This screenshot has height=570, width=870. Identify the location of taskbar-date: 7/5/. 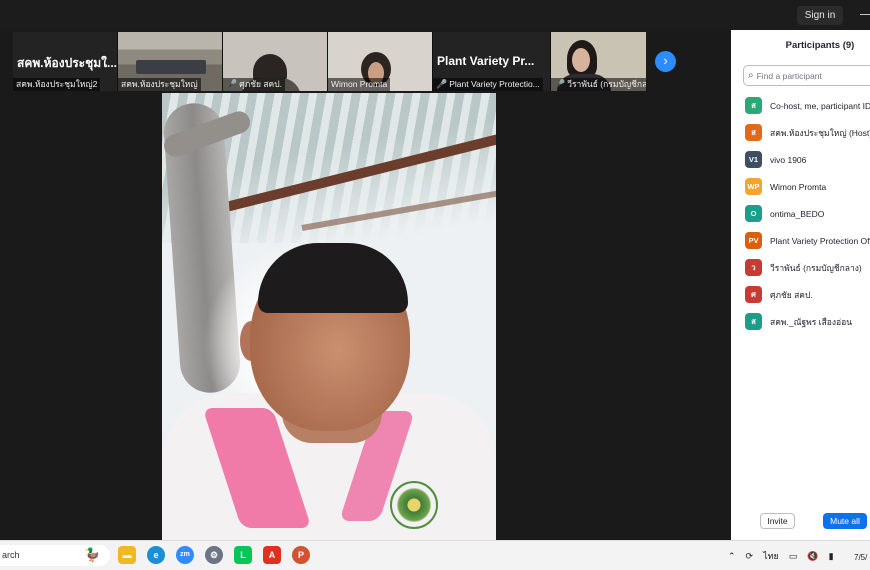
(860, 557).